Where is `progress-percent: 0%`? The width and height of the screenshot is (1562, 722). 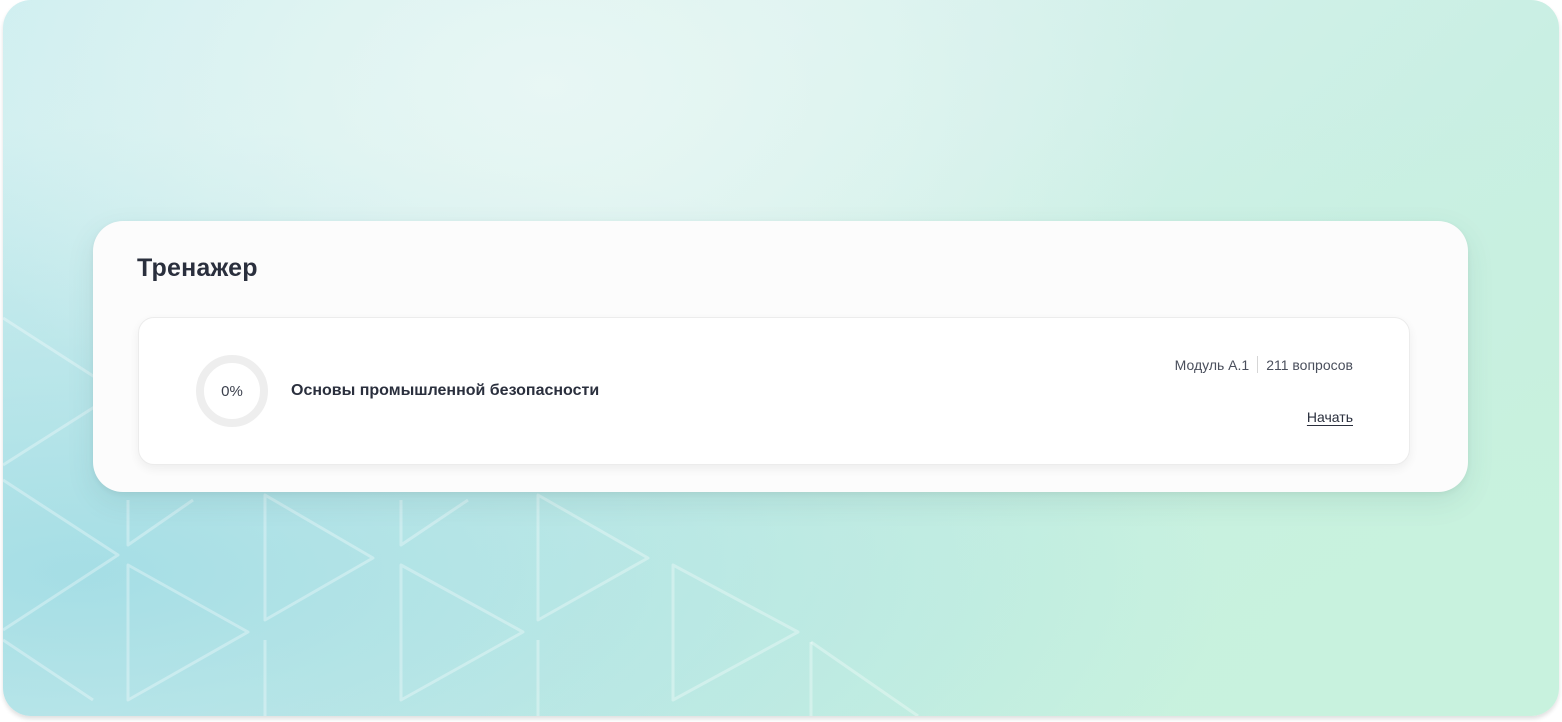 progress-percent: 0% is located at coordinates (232, 391).